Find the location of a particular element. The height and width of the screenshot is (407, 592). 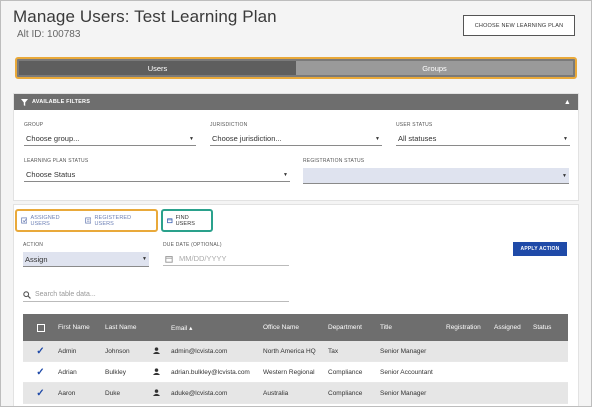

groups-toggle: Groups is located at coordinates (434, 68).